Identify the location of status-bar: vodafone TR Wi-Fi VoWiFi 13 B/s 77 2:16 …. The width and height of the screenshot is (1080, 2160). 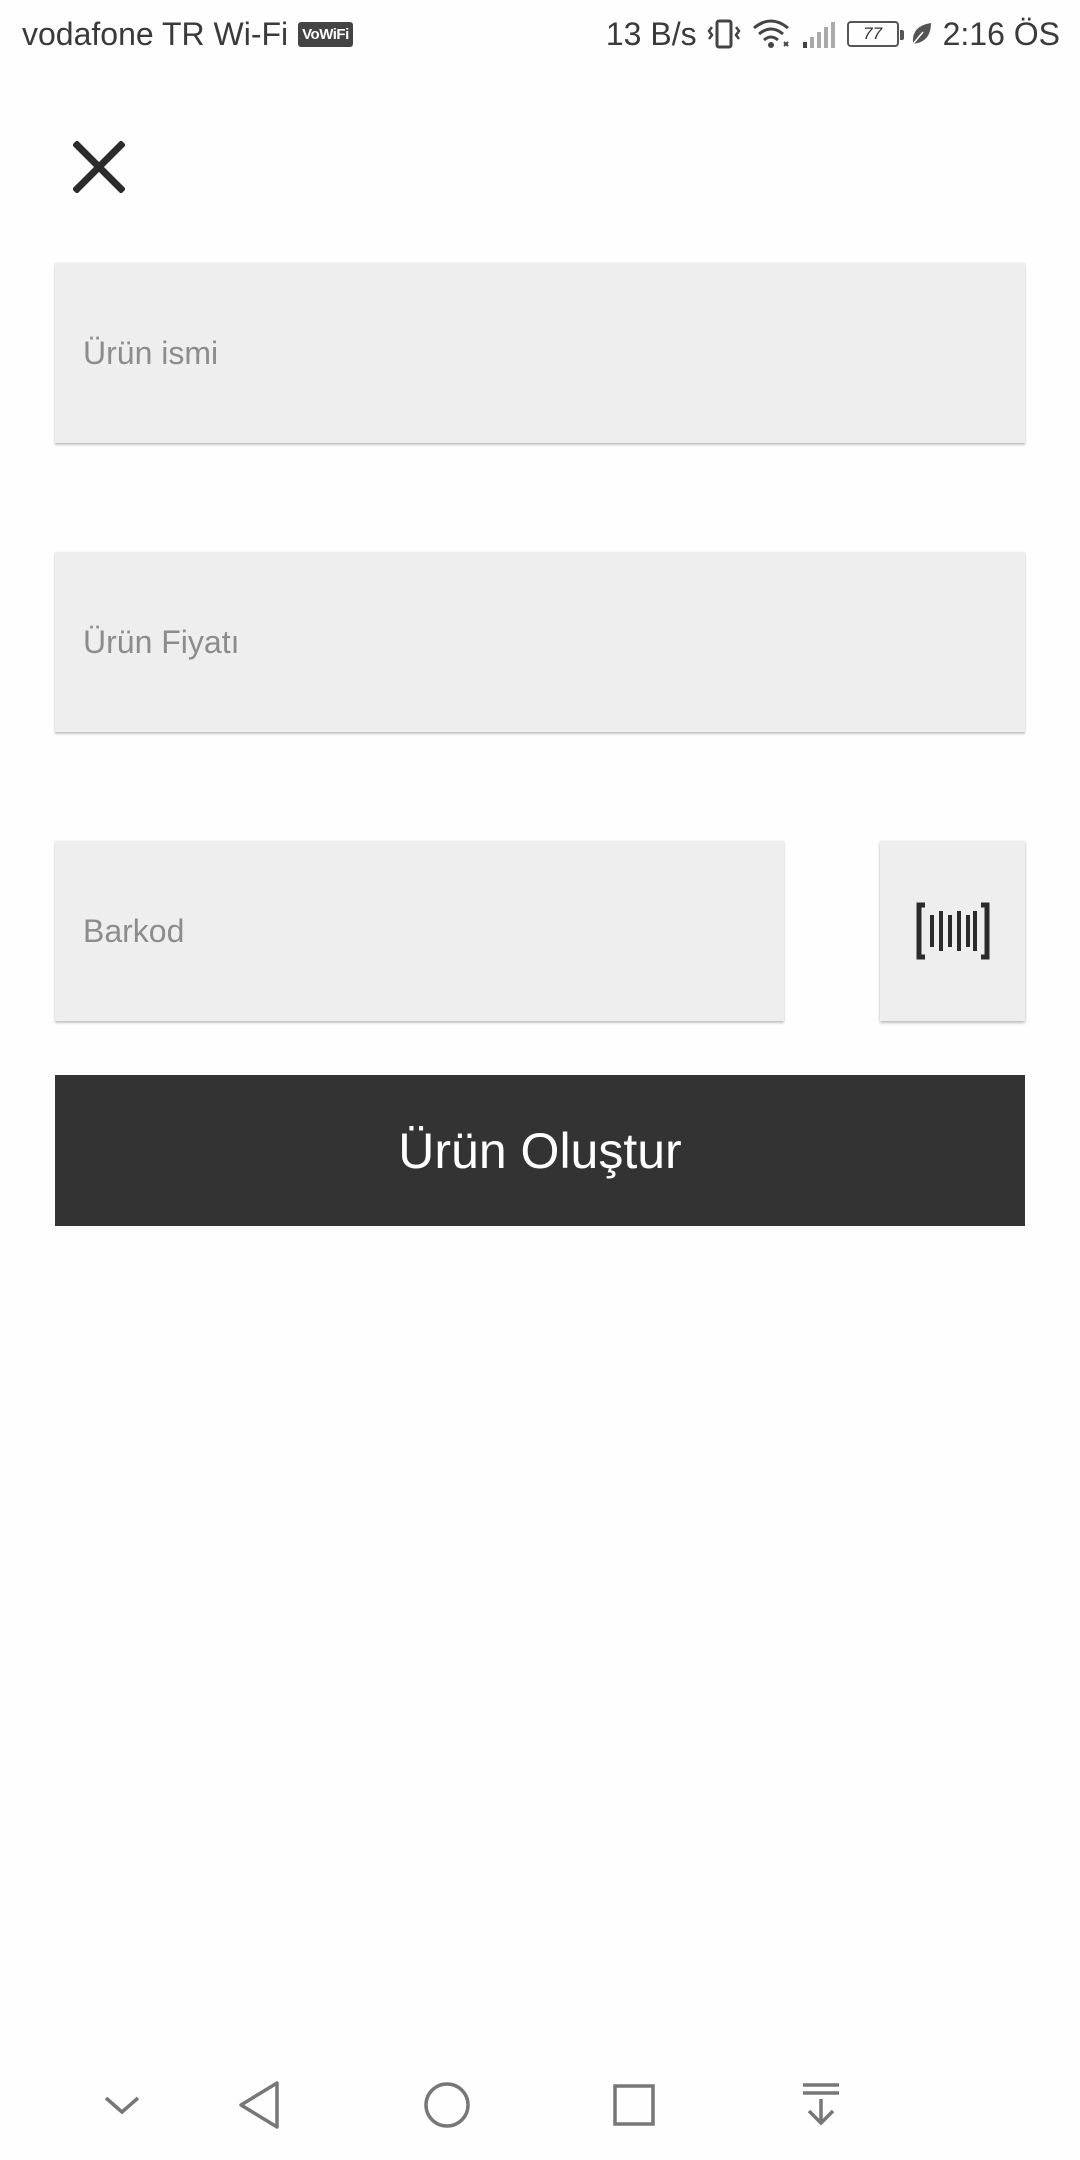
(540, 34).